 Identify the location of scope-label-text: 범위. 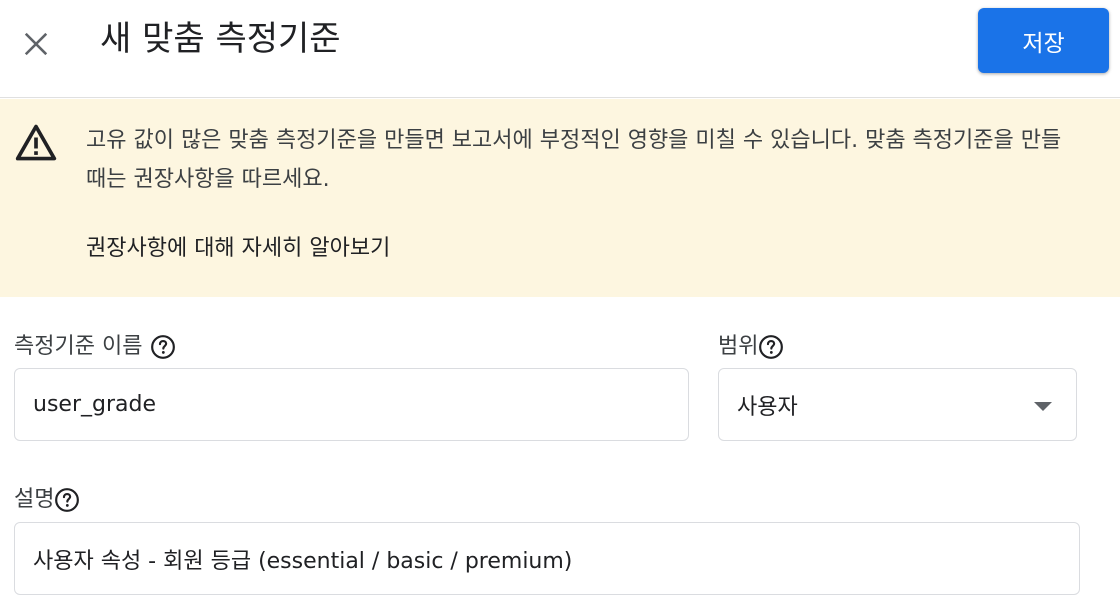
(738, 346).